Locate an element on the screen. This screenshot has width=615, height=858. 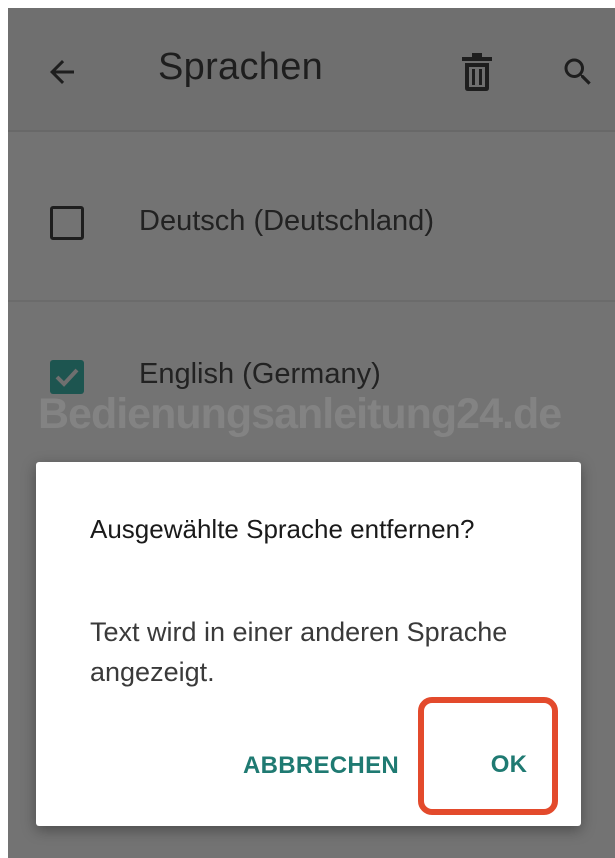
cancel-button: ABBRECHEN is located at coordinates (321, 766).